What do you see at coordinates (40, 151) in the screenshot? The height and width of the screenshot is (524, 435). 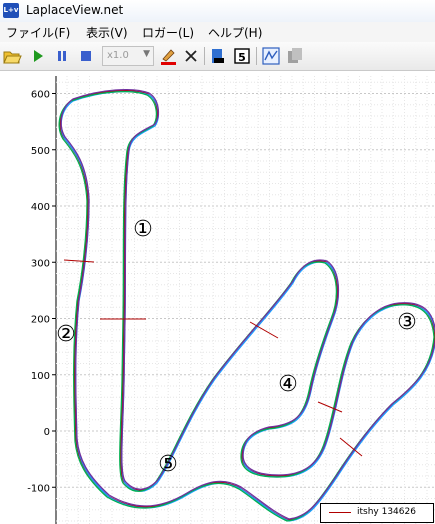 I see `y-tick-label: 500` at bounding box center [40, 151].